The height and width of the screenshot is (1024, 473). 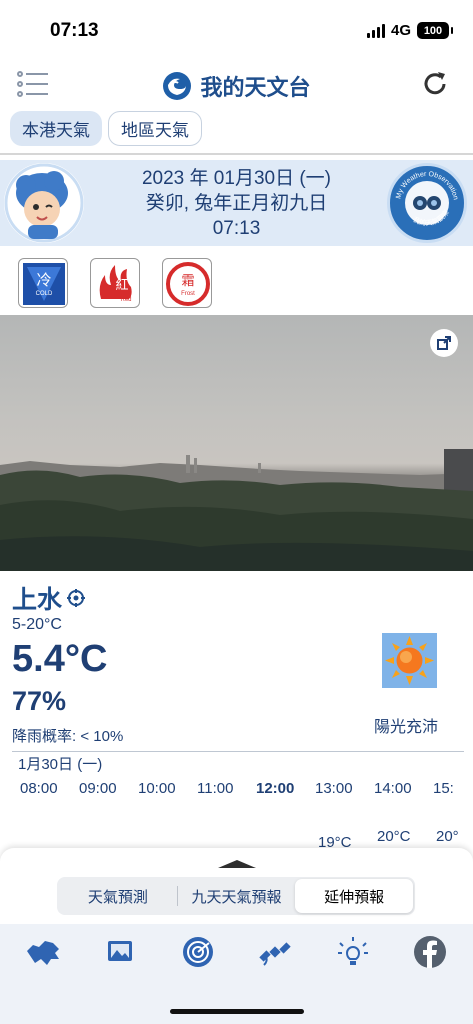 I want to click on radar-icon, so click(x=198, y=952).